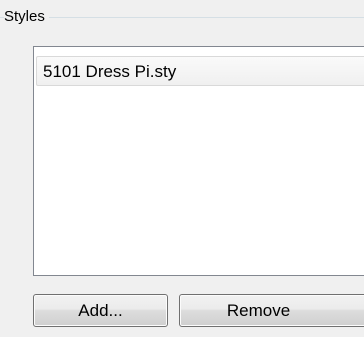  I want to click on remove-button-label: Remove, so click(258, 310).